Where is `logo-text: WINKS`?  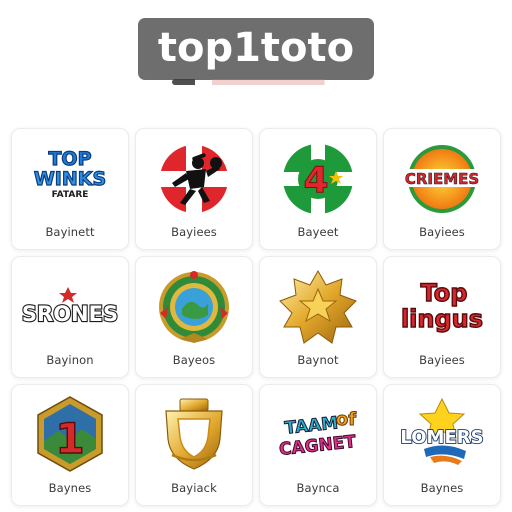
logo-text: WINKS is located at coordinates (70, 179).